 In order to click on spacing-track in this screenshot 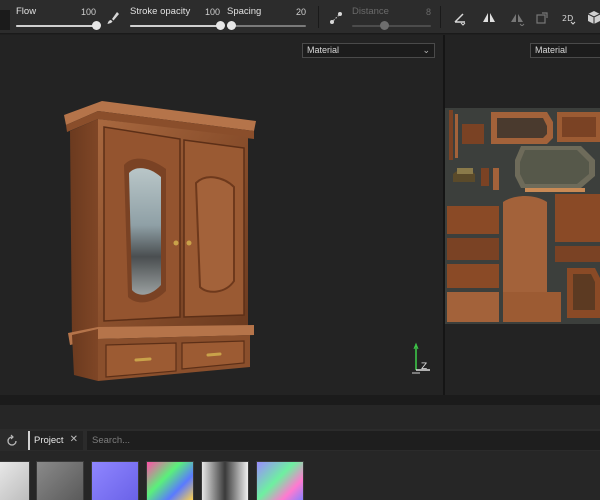, I will do `click(266, 26)`.